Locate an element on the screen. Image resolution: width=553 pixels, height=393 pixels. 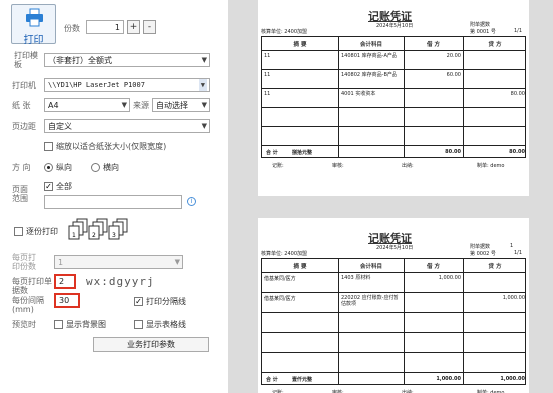
per-page-value: 1 is located at coordinates (61, 262).